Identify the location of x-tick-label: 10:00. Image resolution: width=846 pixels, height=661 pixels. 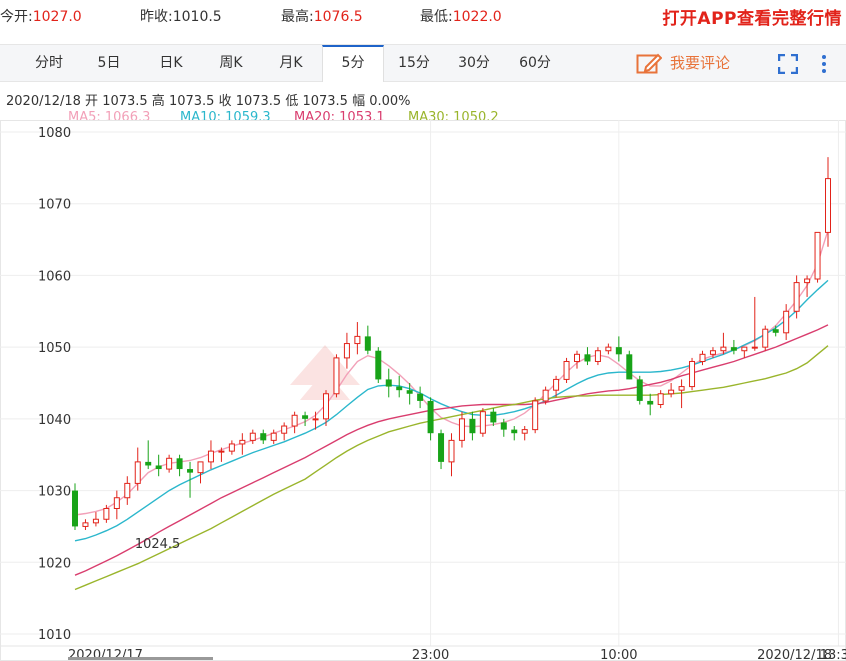
(618, 654).